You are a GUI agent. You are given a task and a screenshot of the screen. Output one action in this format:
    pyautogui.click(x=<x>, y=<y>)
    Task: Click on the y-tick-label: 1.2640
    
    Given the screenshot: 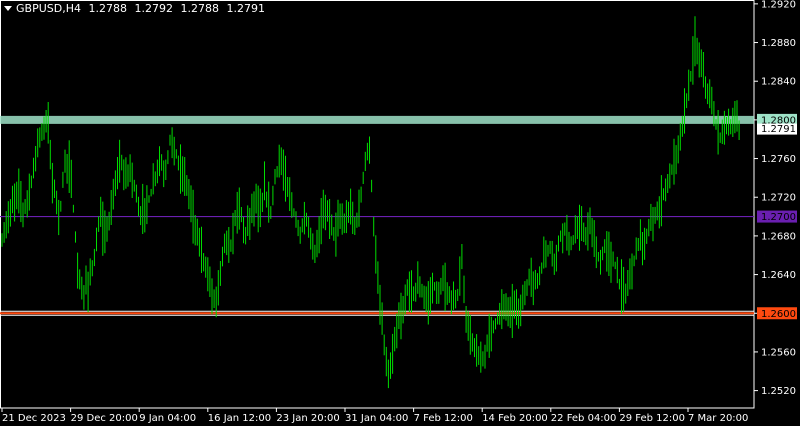 What is the action you would take?
    pyautogui.click(x=778, y=275)
    